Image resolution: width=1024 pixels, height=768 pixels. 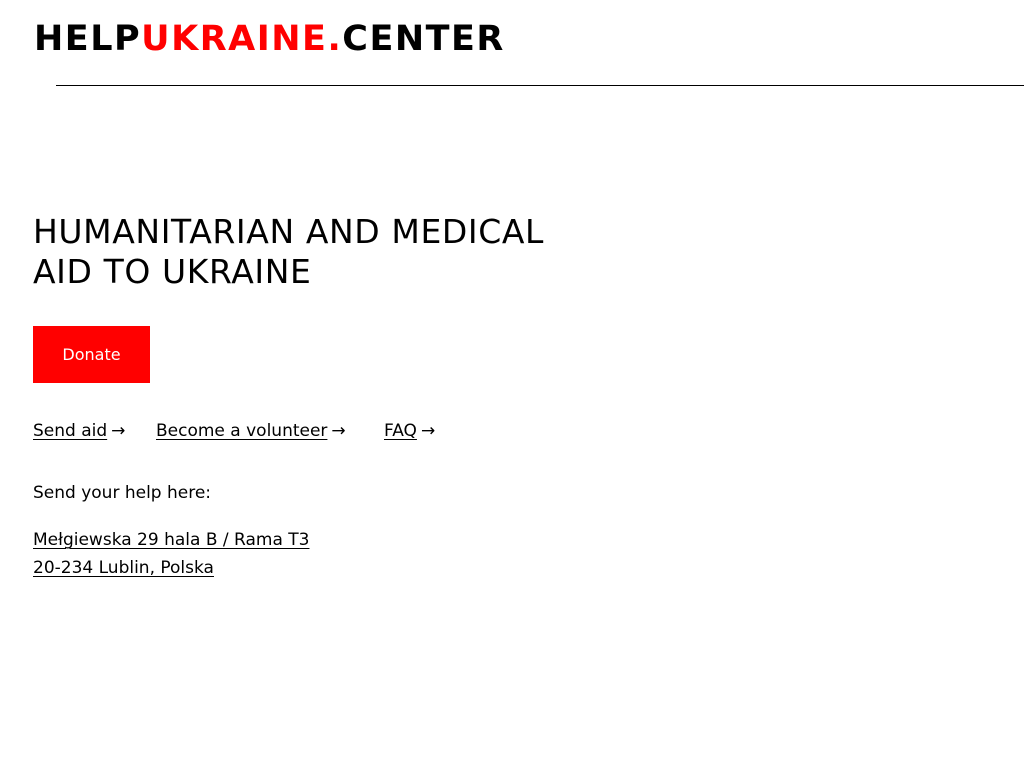 What do you see at coordinates (91, 354) in the screenshot?
I see `donate-button: Donate` at bounding box center [91, 354].